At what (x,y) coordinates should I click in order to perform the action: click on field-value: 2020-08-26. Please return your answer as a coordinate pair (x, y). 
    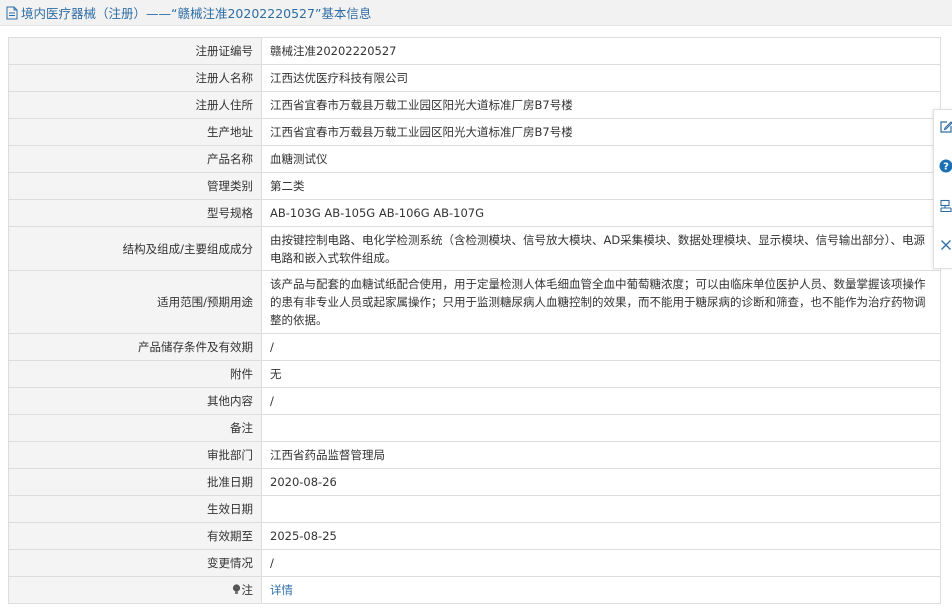
    Looking at the image, I should click on (601, 482).